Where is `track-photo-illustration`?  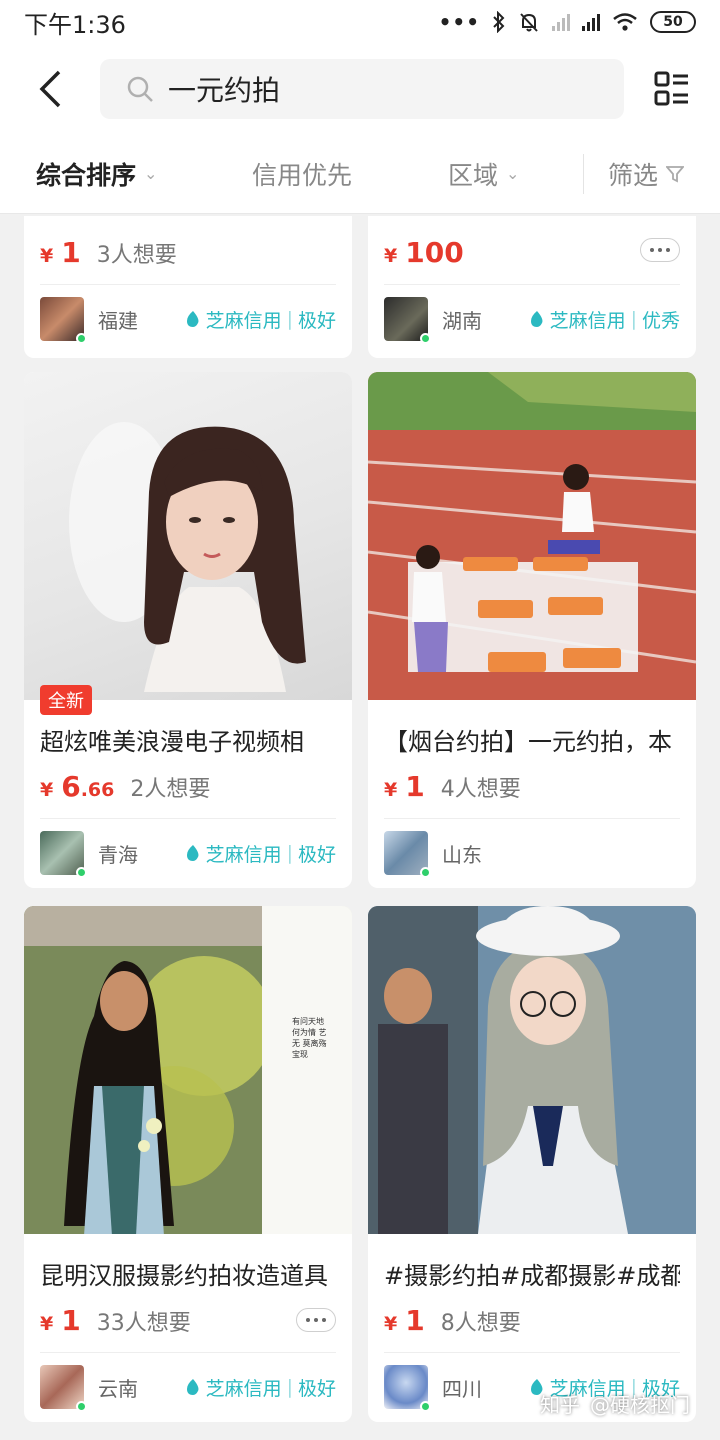 track-photo-illustration is located at coordinates (532, 536).